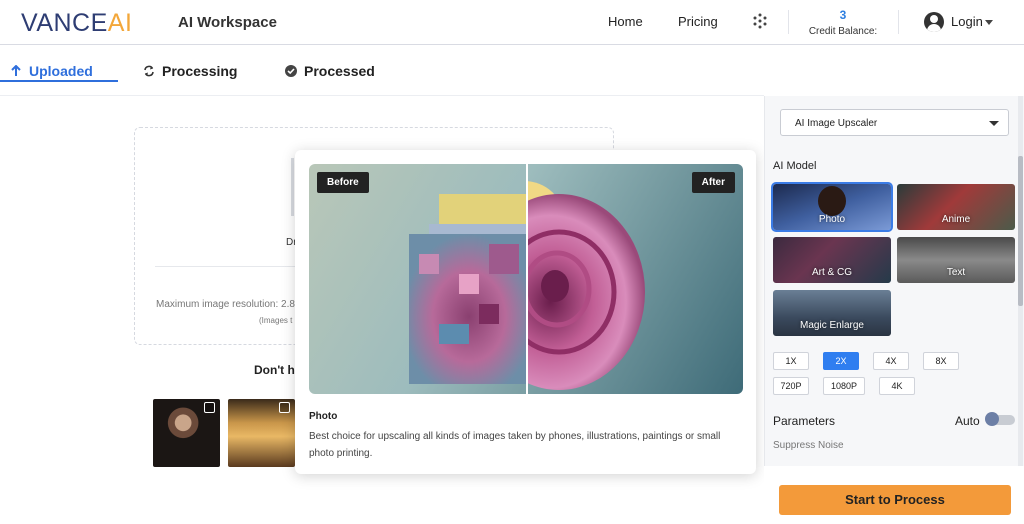 The image size is (1024, 524). Describe the element at coordinates (836, 123) in the screenshot. I see `tool-select-value: AI Image Upscaler` at that location.